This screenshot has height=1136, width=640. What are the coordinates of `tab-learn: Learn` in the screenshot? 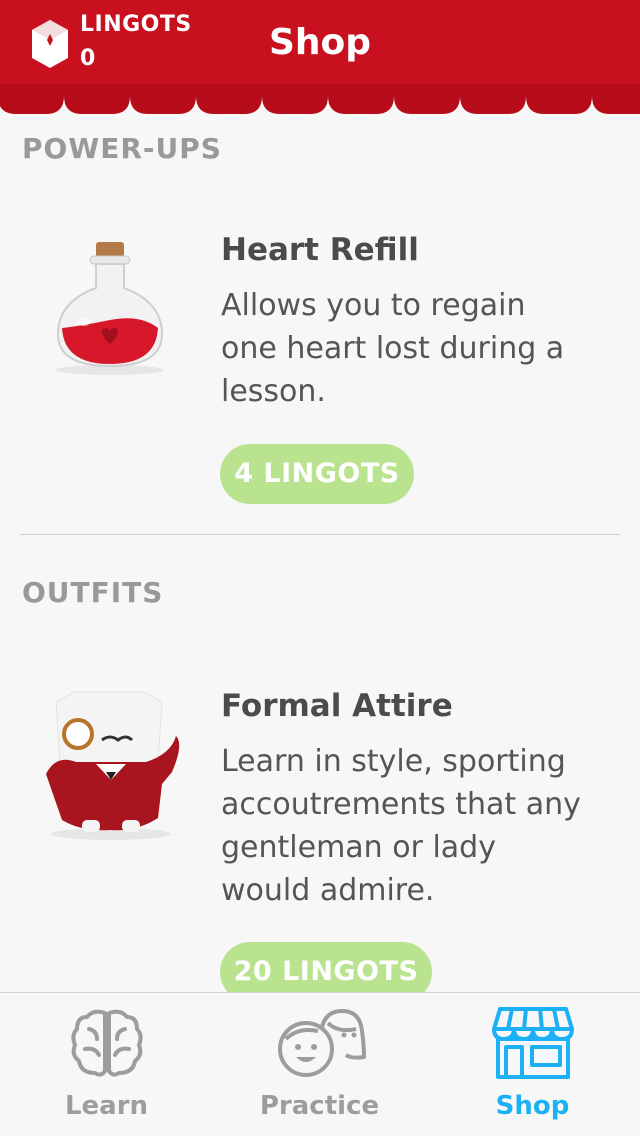 It's located at (106, 1064).